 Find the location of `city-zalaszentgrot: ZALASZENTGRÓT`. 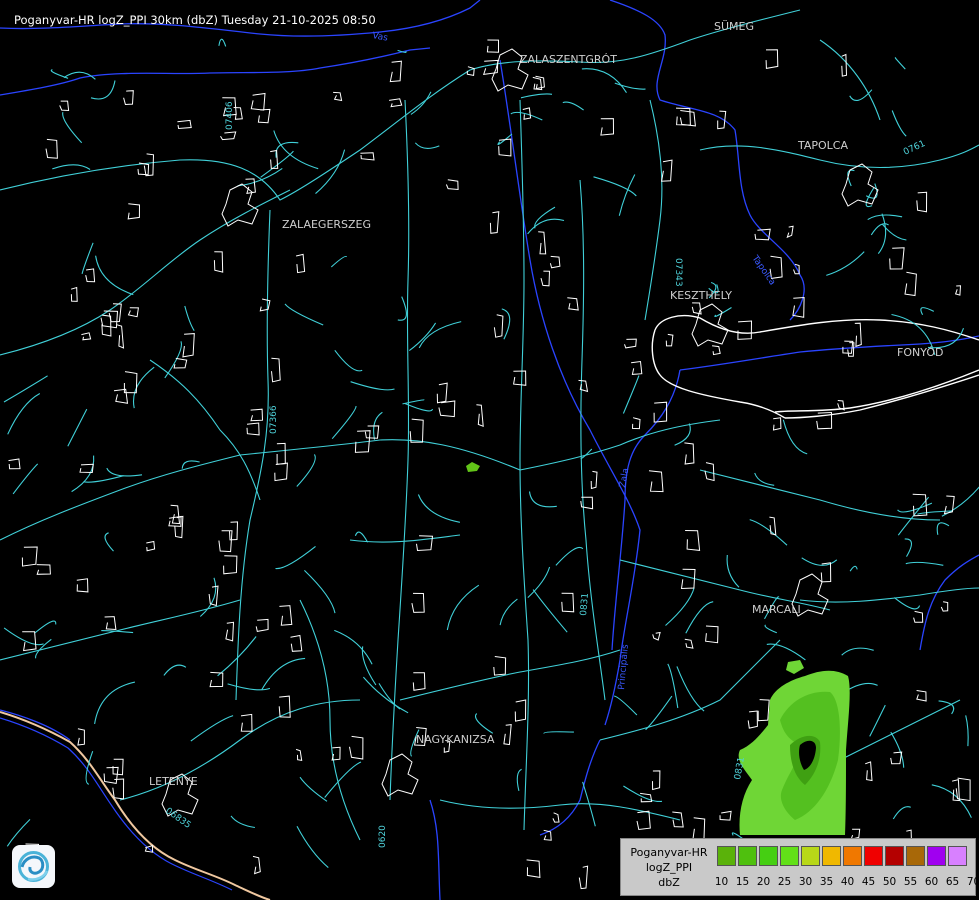

city-zalaszentgrot: ZALASZENTGRÓT is located at coordinates (568, 59).